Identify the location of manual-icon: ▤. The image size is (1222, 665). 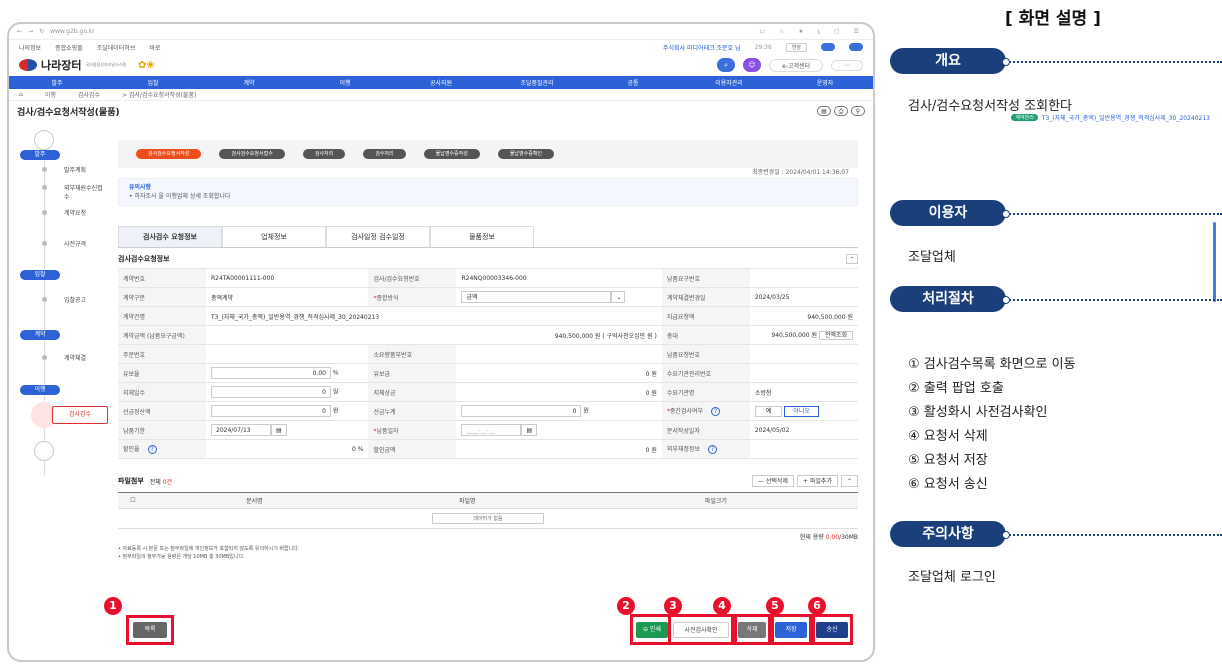
(824, 111).